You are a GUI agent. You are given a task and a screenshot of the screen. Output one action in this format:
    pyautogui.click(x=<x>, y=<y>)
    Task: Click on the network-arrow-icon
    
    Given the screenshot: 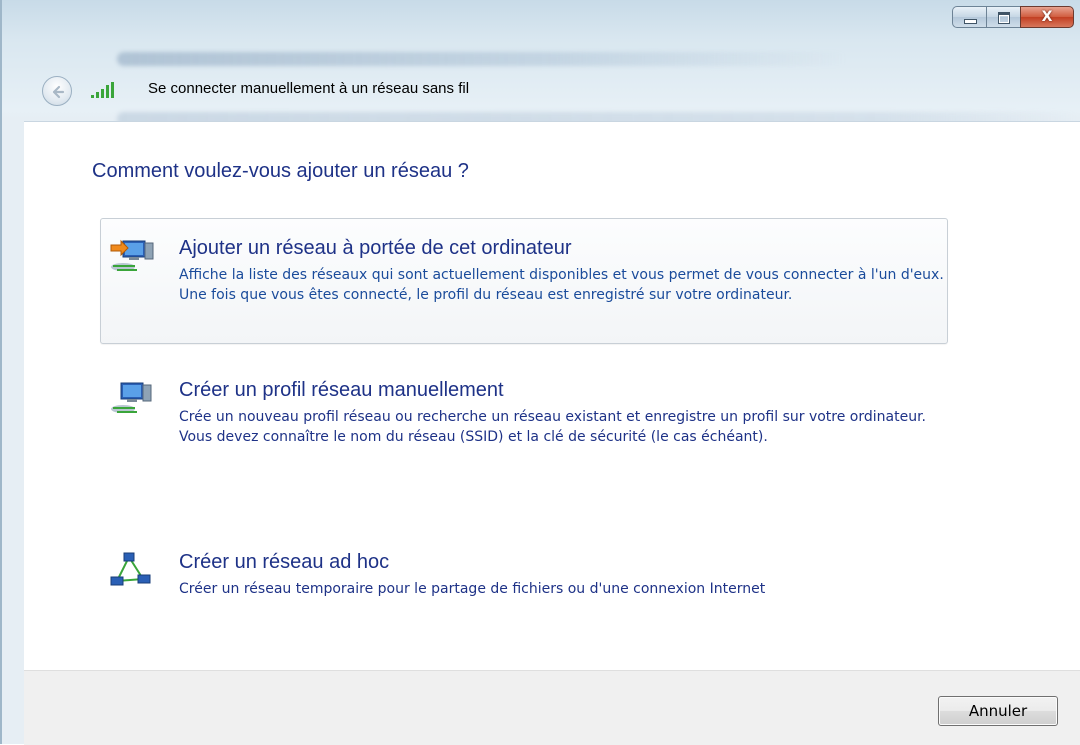 What is the action you would take?
    pyautogui.click(x=132, y=255)
    